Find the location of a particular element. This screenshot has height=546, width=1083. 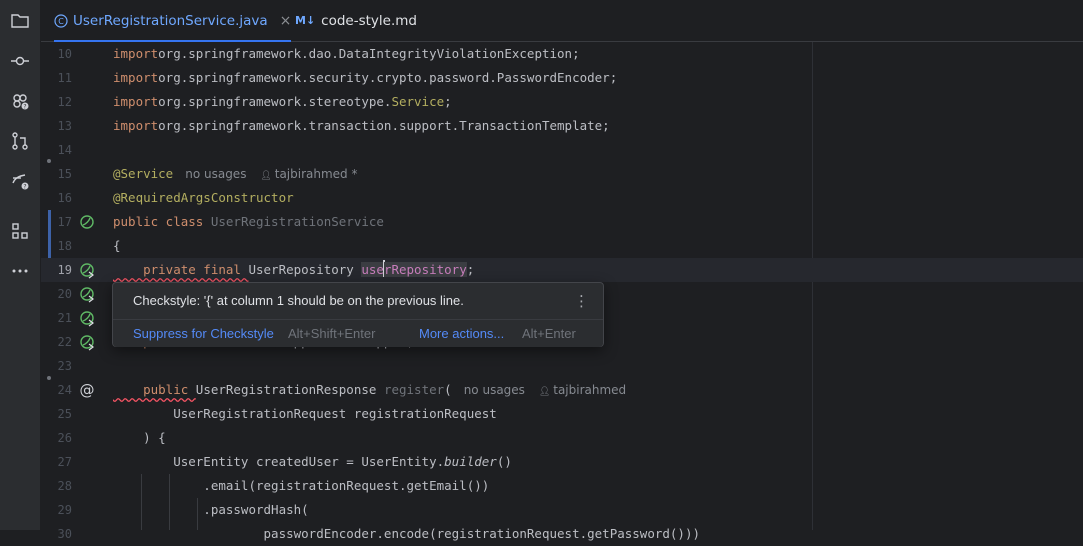

code-line: 26 ) { is located at coordinates (562, 438).